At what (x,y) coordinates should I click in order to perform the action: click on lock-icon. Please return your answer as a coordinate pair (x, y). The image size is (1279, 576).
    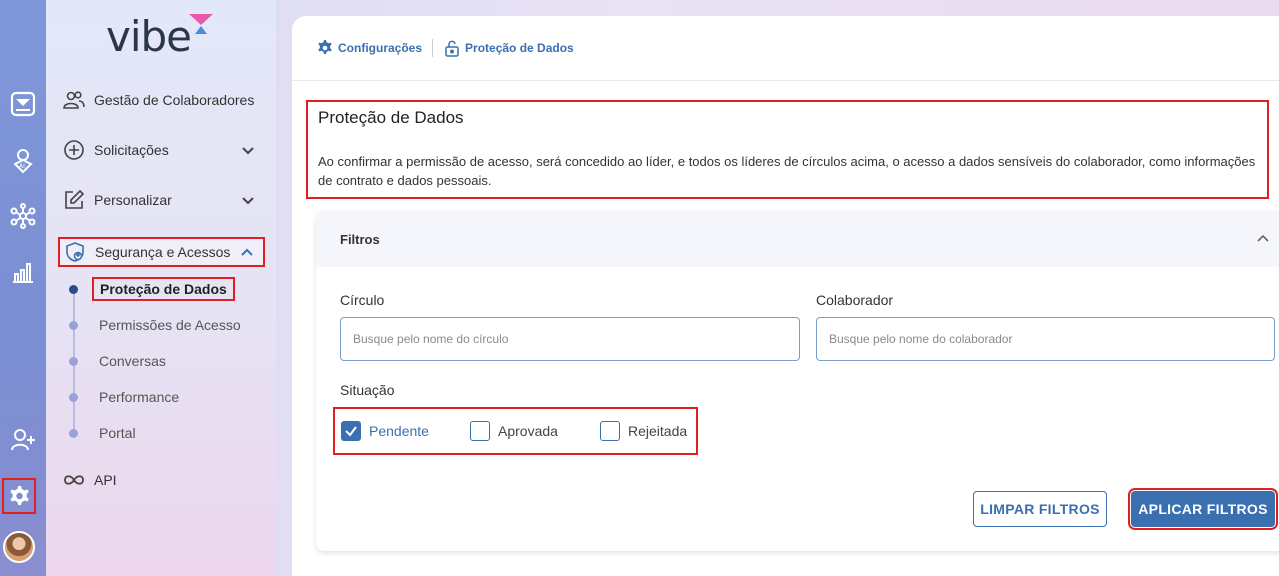
    Looking at the image, I should click on (452, 48).